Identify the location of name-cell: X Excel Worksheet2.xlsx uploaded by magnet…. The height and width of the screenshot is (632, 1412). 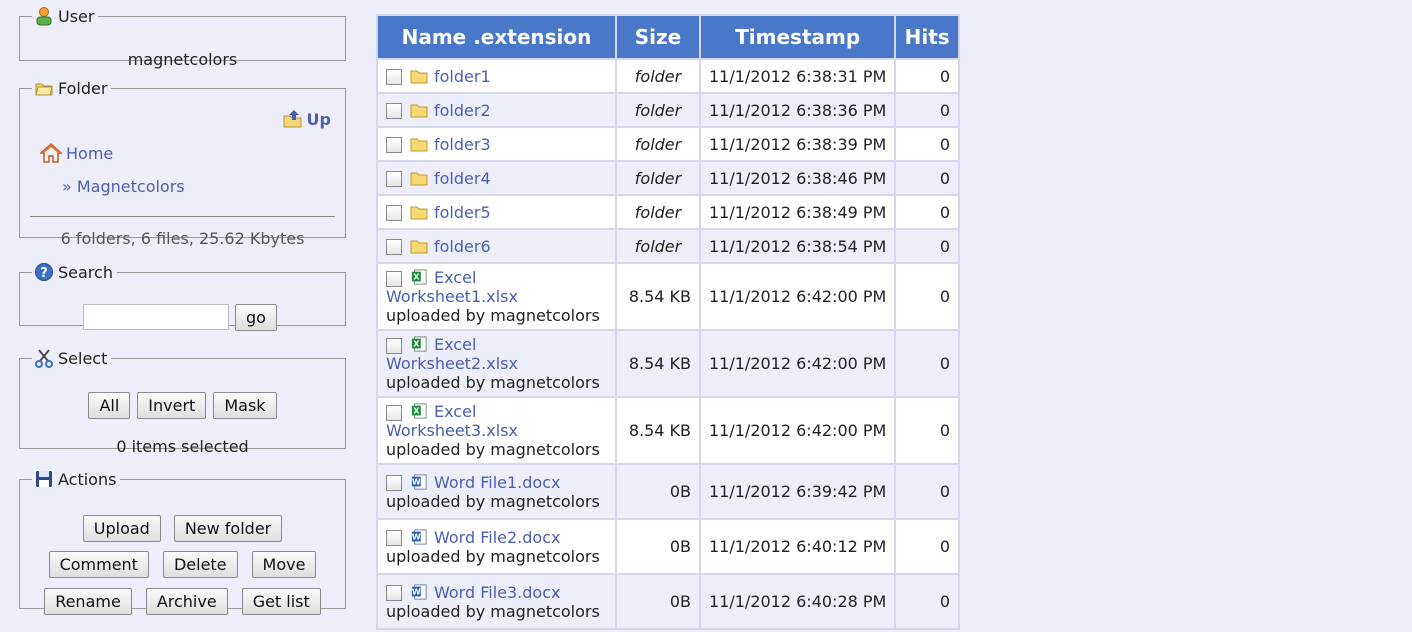
(496, 363).